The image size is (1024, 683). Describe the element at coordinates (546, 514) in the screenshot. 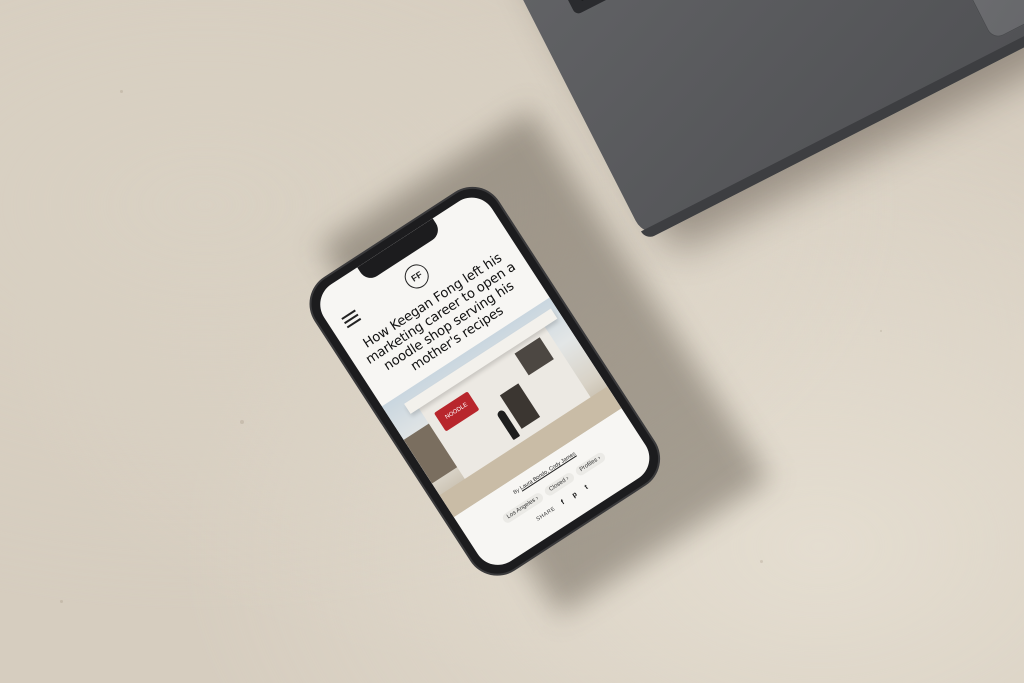

I see `share-label: SHARE` at that location.